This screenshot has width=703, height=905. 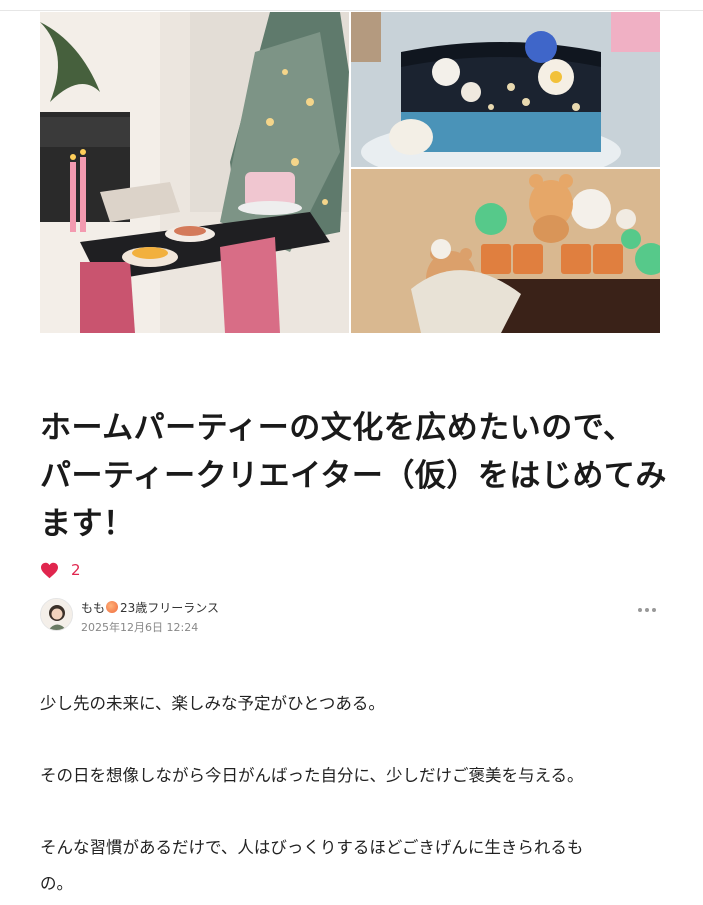 What do you see at coordinates (312, 847) in the screenshot?
I see `paragraph-3-line-1: そんな習慣があるだけで、人はびっくりするほどごきげんに生きられるも` at bounding box center [312, 847].